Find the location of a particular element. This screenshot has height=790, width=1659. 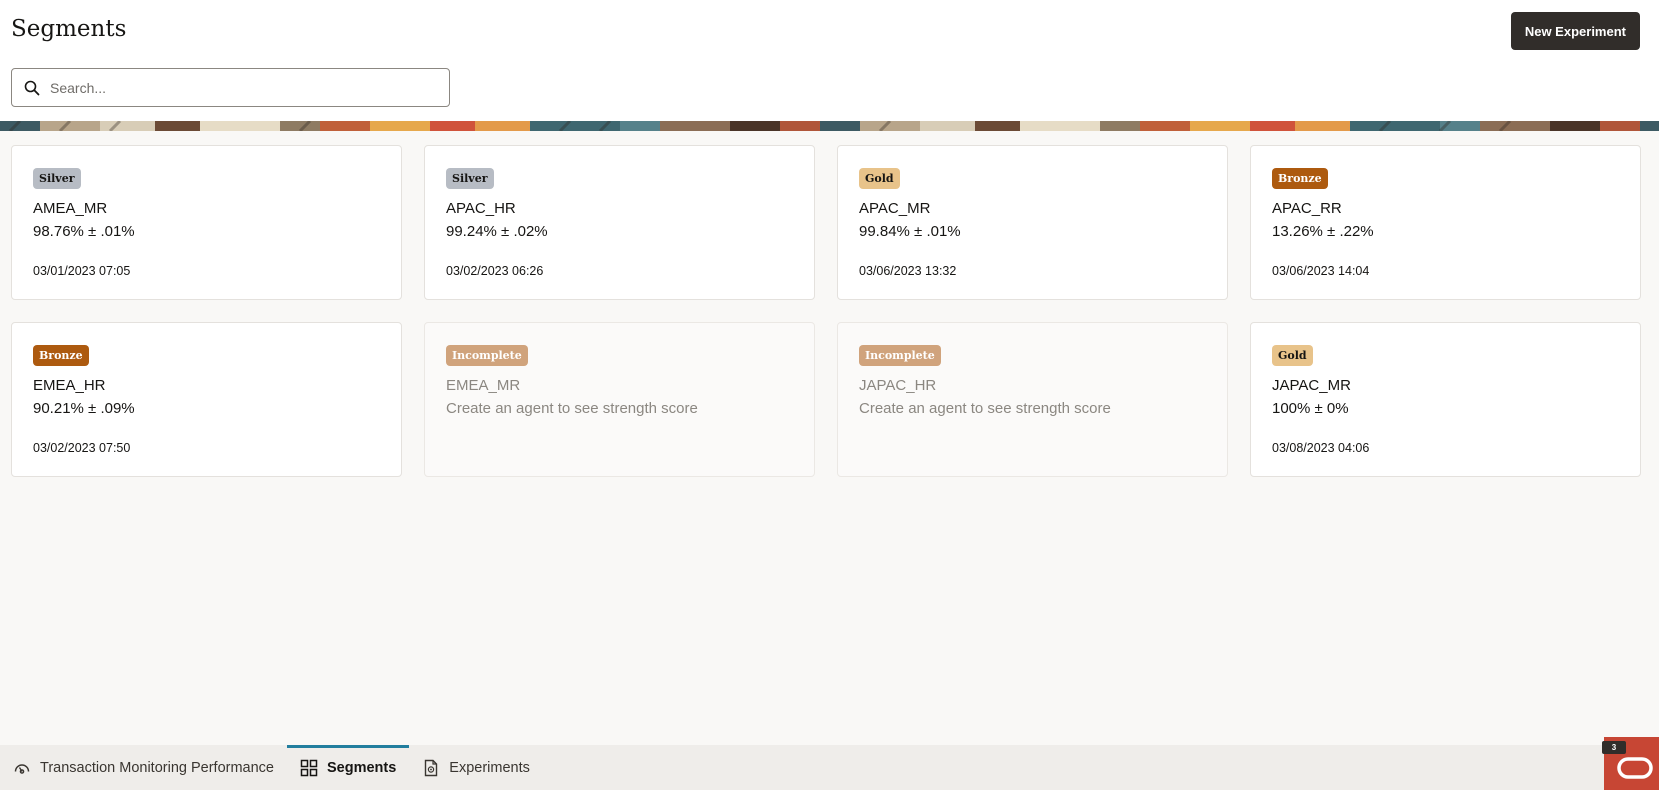

new-experiment-button: New Experiment is located at coordinates (1575, 31).